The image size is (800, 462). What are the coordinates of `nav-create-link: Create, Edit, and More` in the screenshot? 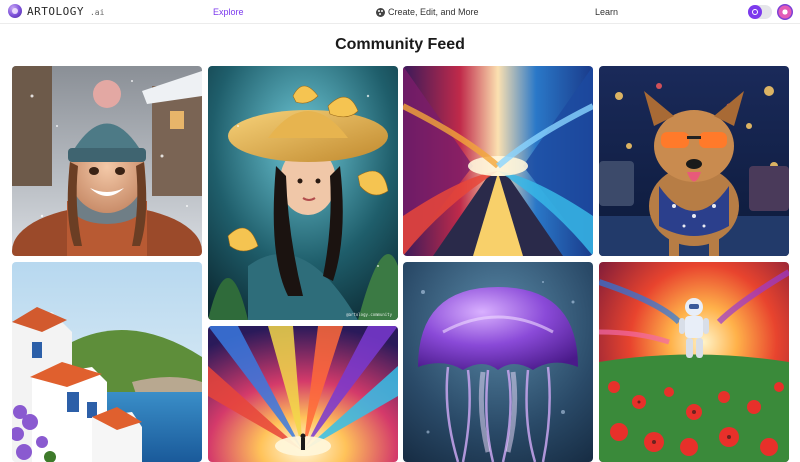 It's located at (427, 12).